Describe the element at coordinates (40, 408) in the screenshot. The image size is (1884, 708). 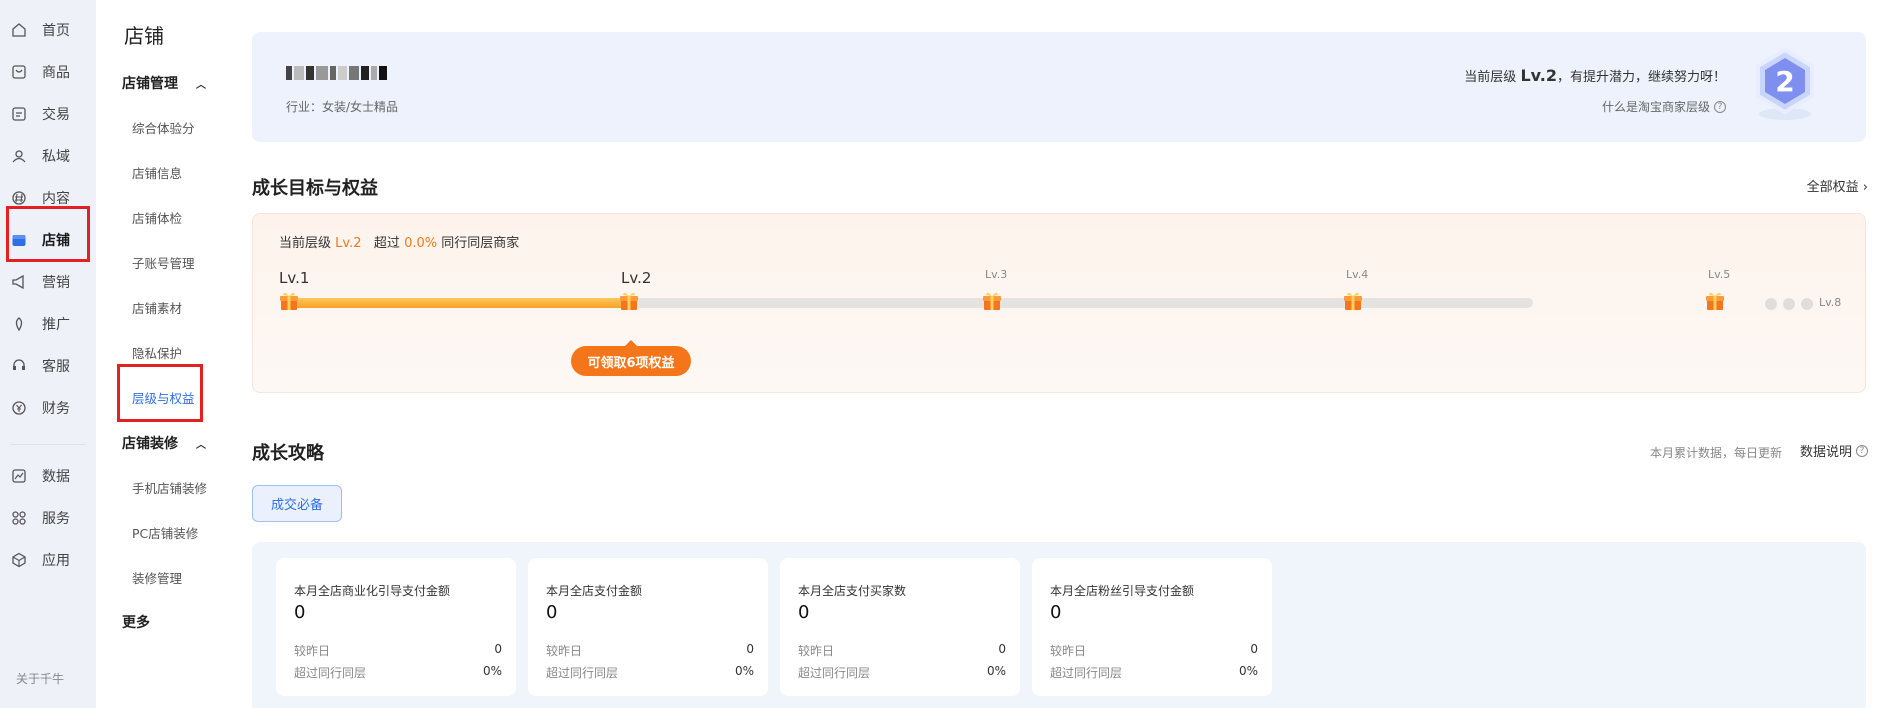
I see `rail-item-finance: 财务` at that location.